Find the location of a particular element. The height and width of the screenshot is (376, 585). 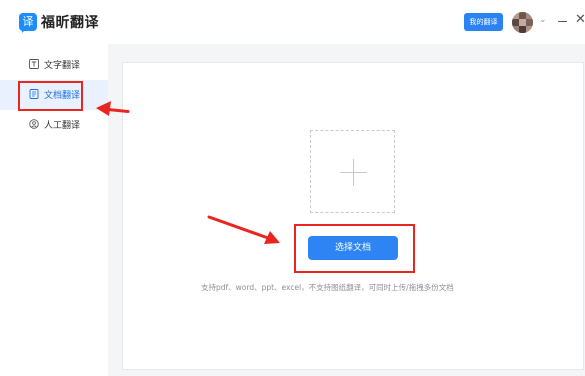

annotation-arrows is located at coordinates (188, 172).